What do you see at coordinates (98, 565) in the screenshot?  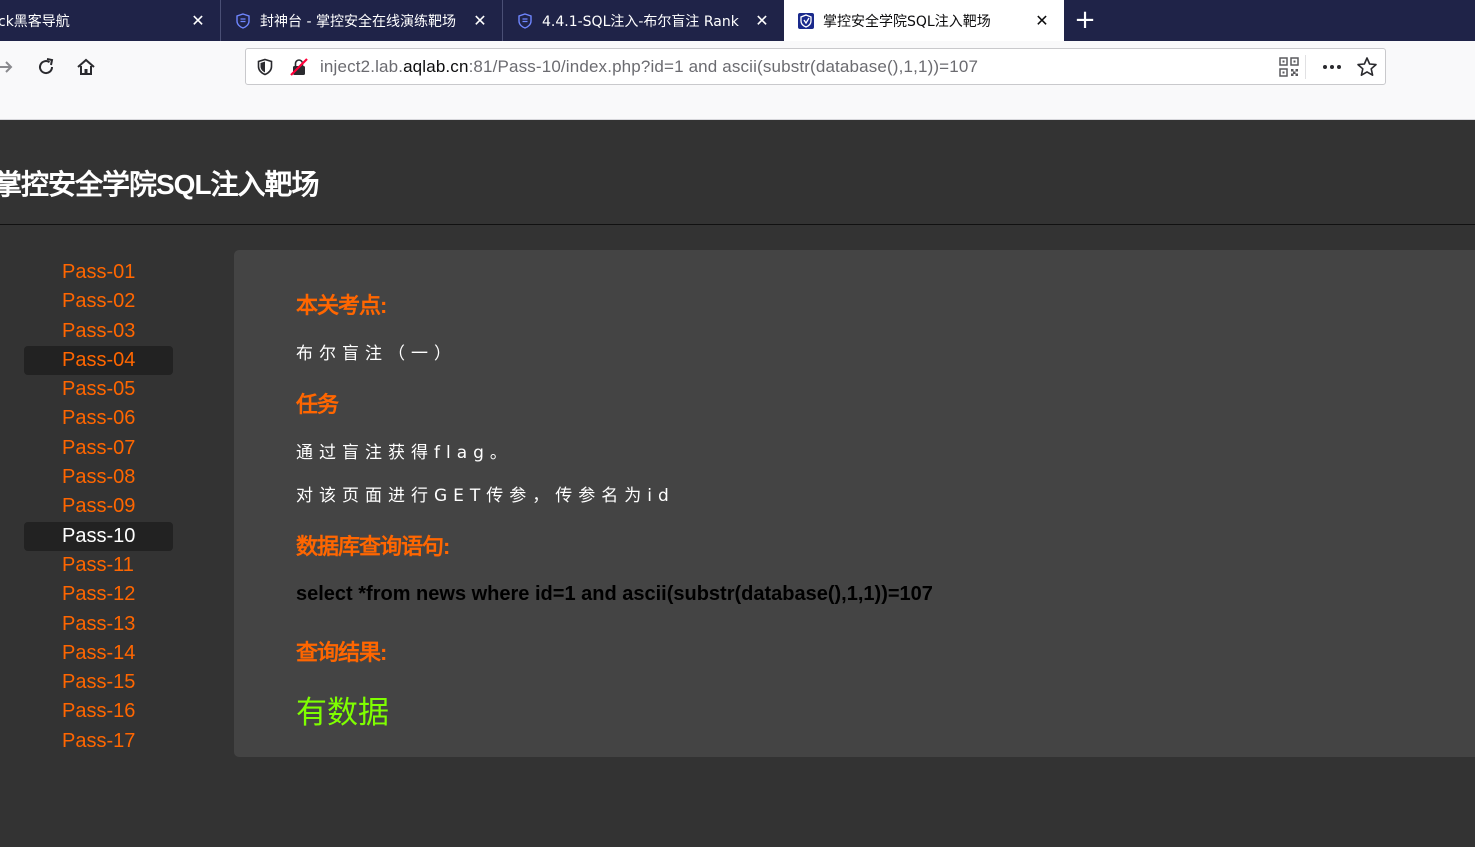 I see `sidebar-item-pass-11: Pass-11` at bounding box center [98, 565].